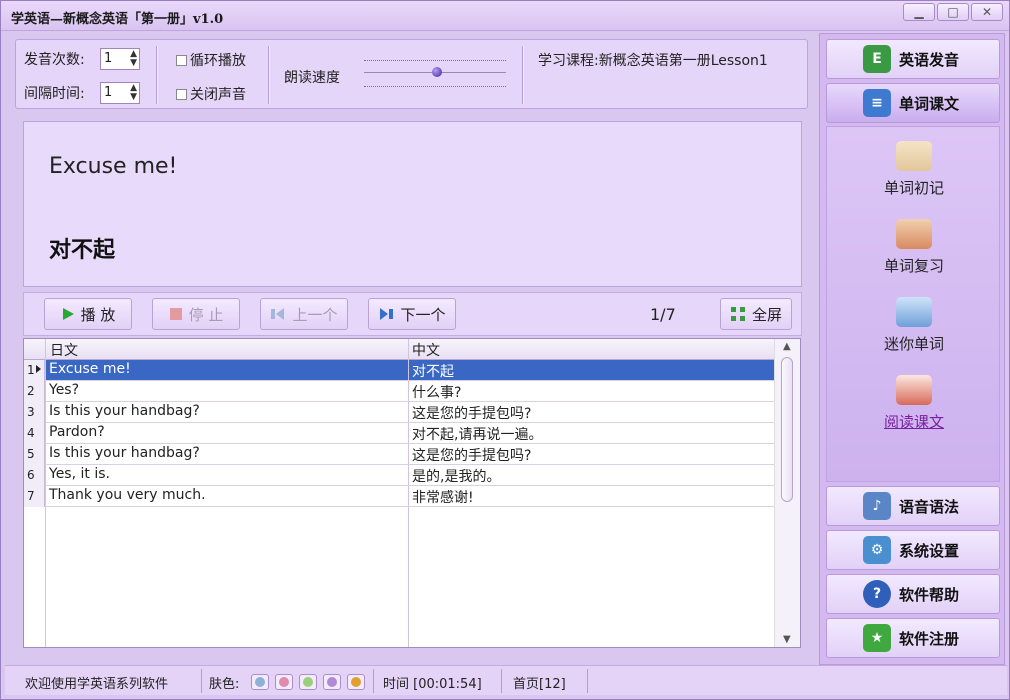 Image resolution: width=1010 pixels, height=700 pixels. What do you see at coordinates (914, 403) in the screenshot?
I see `submenu-read-text: 阅读课文` at bounding box center [914, 403].